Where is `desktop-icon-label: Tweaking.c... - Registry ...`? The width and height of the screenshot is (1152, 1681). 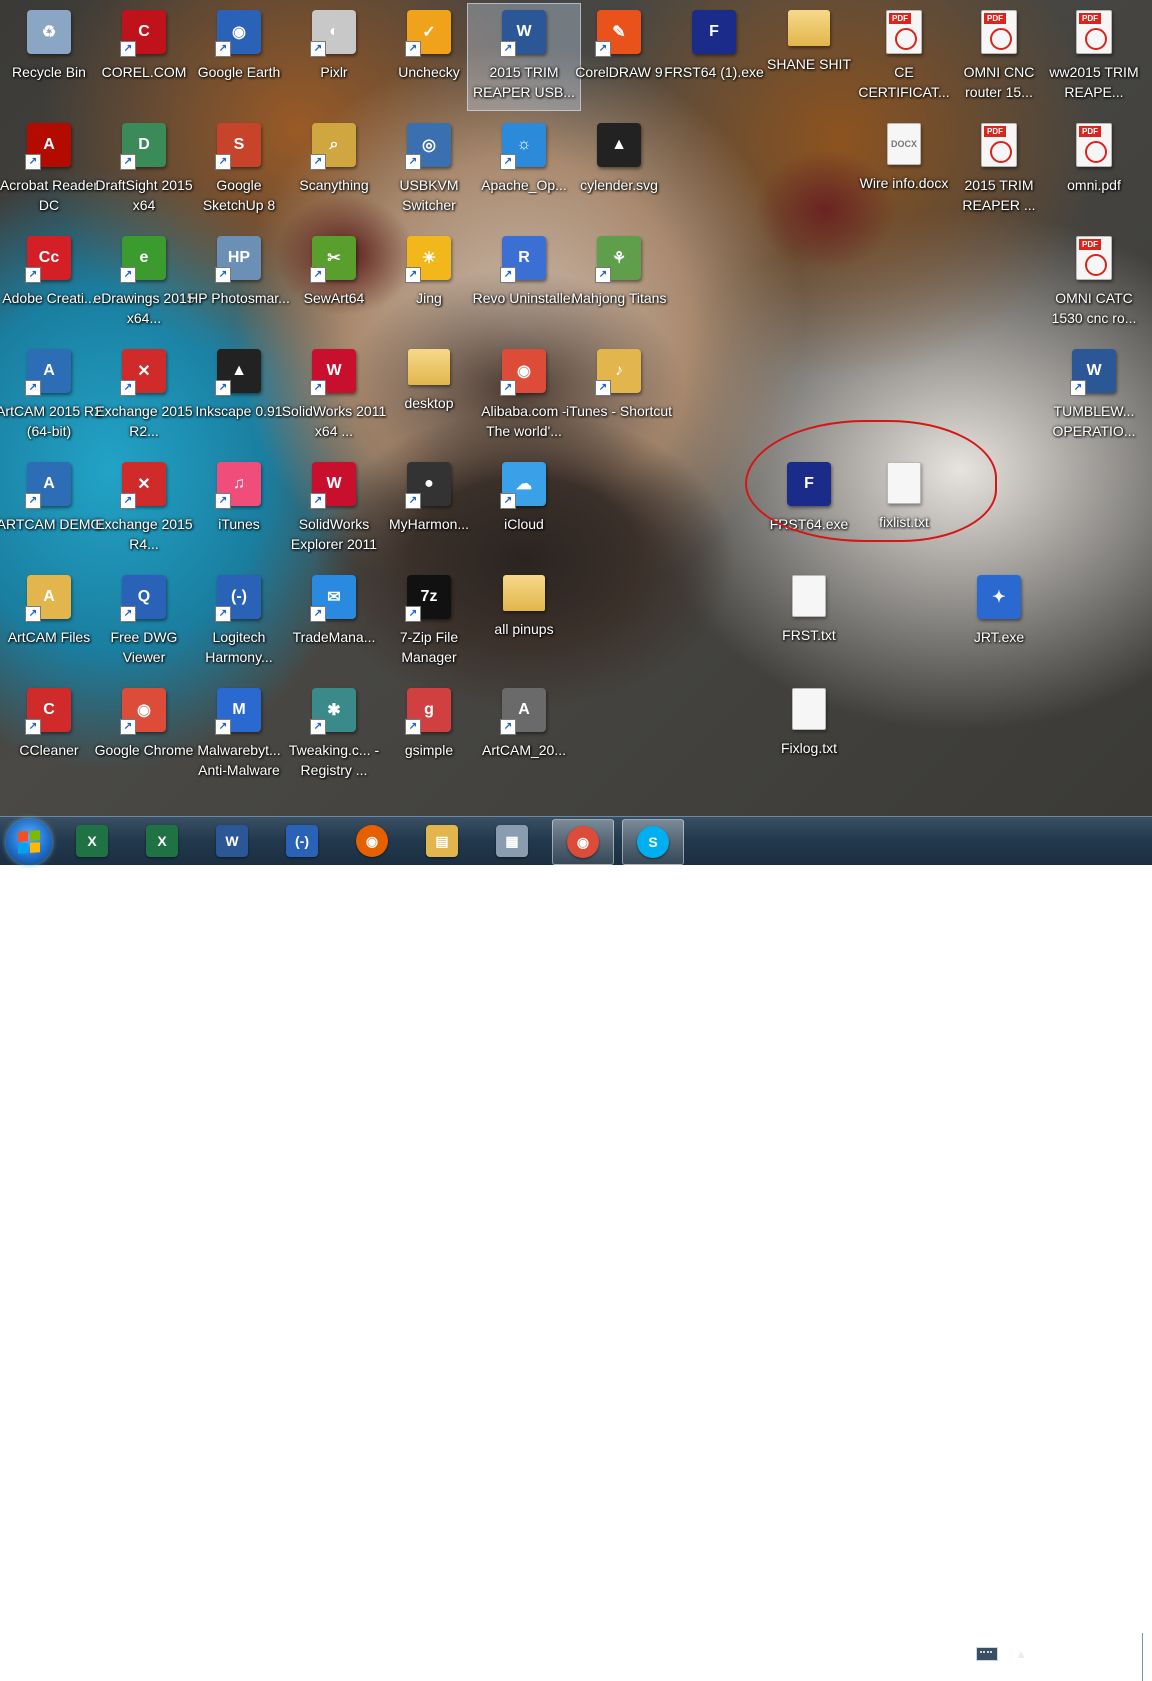 desktop-icon-label: Tweaking.c... - Registry ... is located at coordinates (334, 760).